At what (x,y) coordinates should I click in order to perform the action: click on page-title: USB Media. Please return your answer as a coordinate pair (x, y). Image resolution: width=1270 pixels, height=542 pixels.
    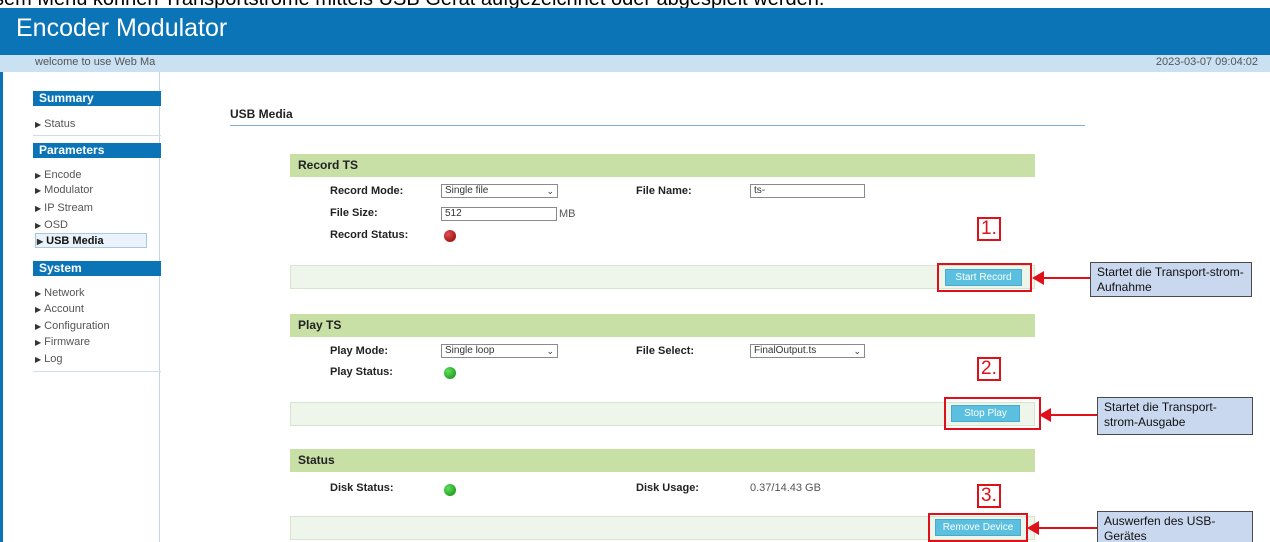
    Looking at the image, I should click on (261, 114).